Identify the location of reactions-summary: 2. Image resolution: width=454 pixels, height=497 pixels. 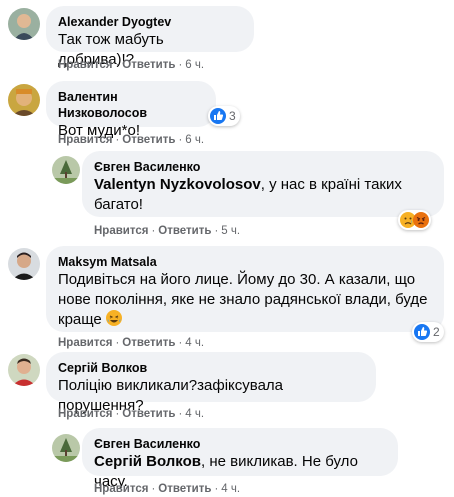
(428, 332).